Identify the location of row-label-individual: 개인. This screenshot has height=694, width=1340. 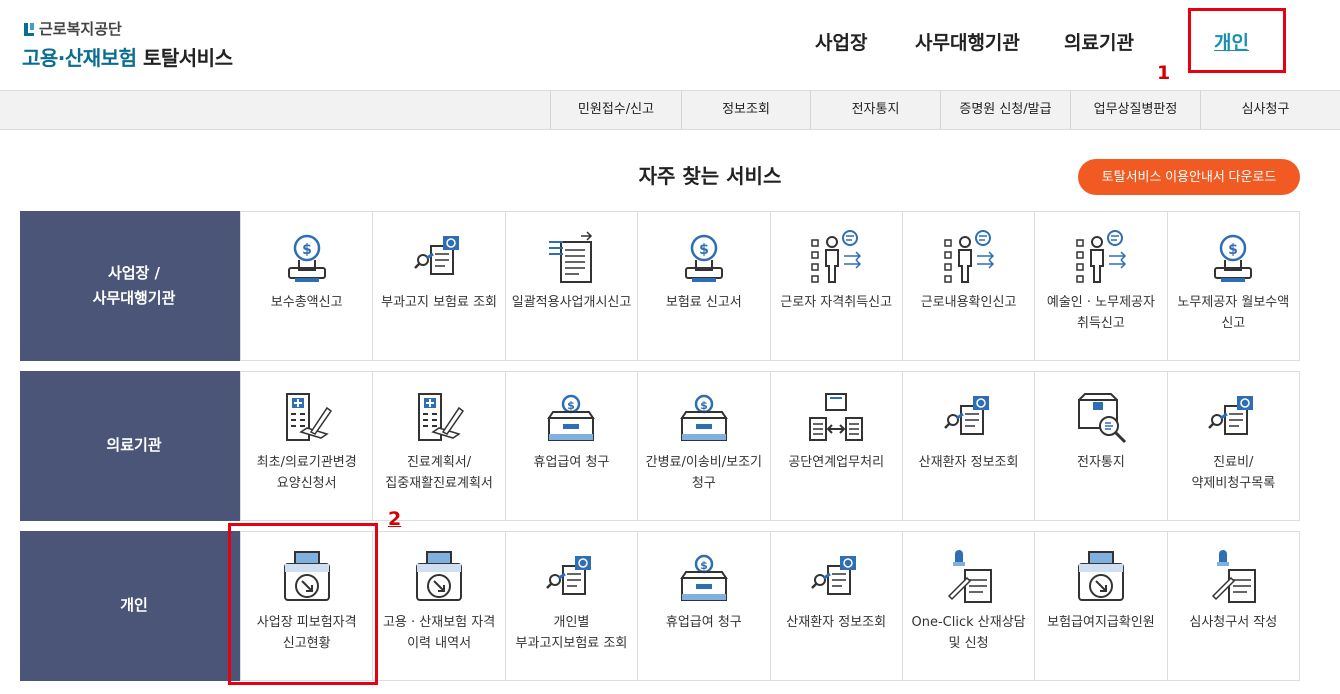
(134, 606).